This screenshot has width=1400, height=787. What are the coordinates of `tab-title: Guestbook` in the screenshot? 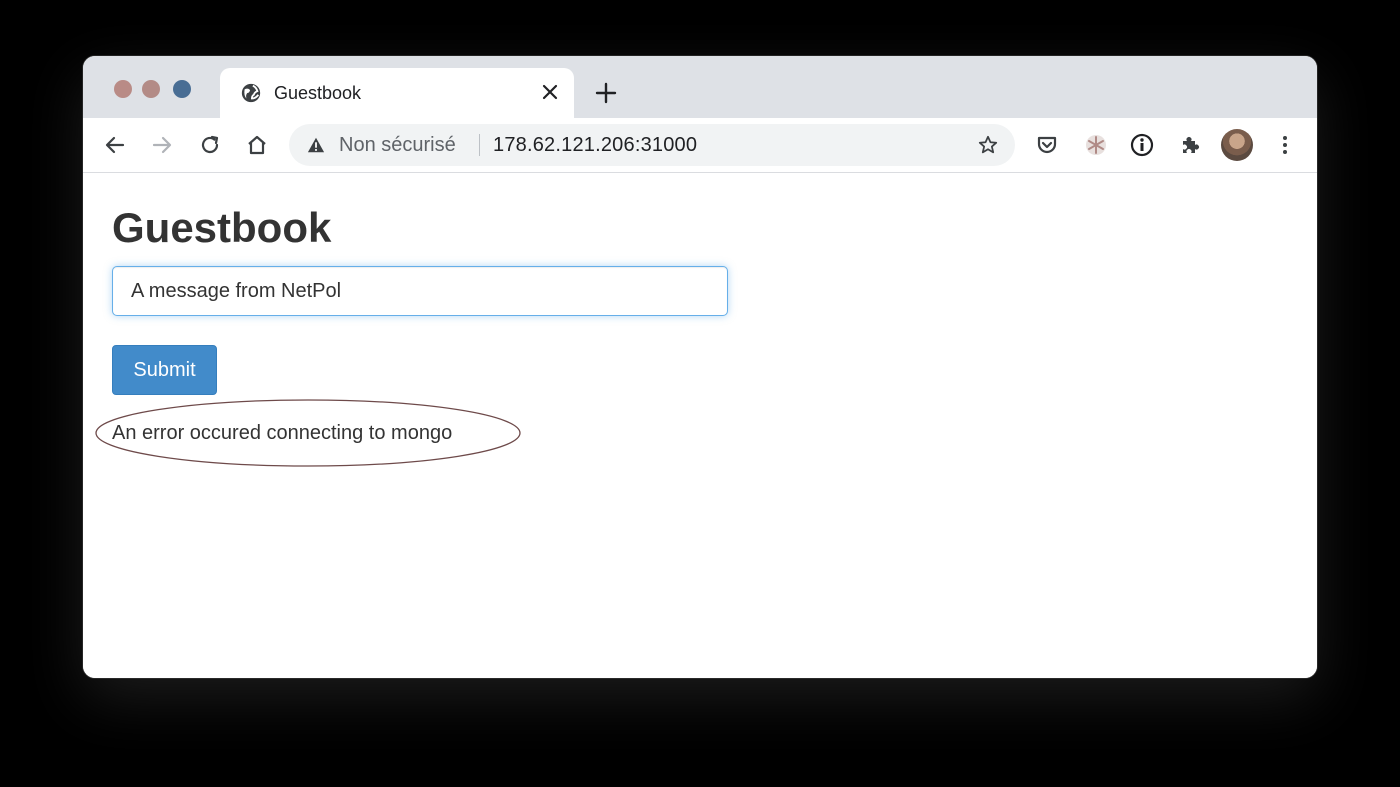 It's located at (318, 93).